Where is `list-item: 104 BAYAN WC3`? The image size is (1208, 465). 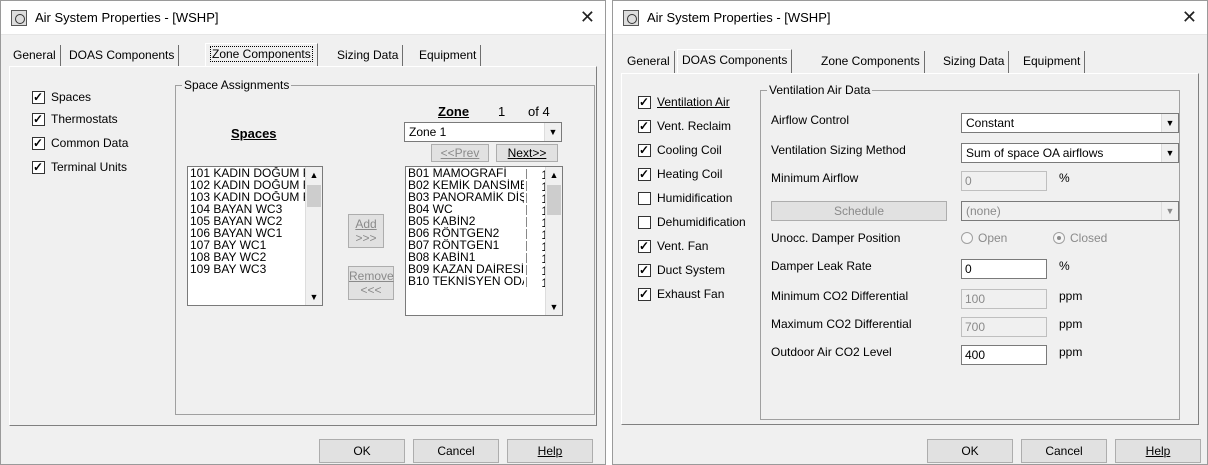 list-item: 104 BAYAN WC3 is located at coordinates (255, 209).